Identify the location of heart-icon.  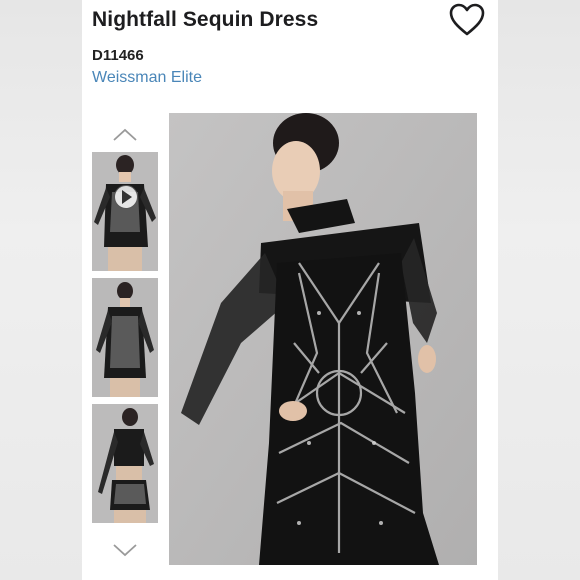
(467, 20).